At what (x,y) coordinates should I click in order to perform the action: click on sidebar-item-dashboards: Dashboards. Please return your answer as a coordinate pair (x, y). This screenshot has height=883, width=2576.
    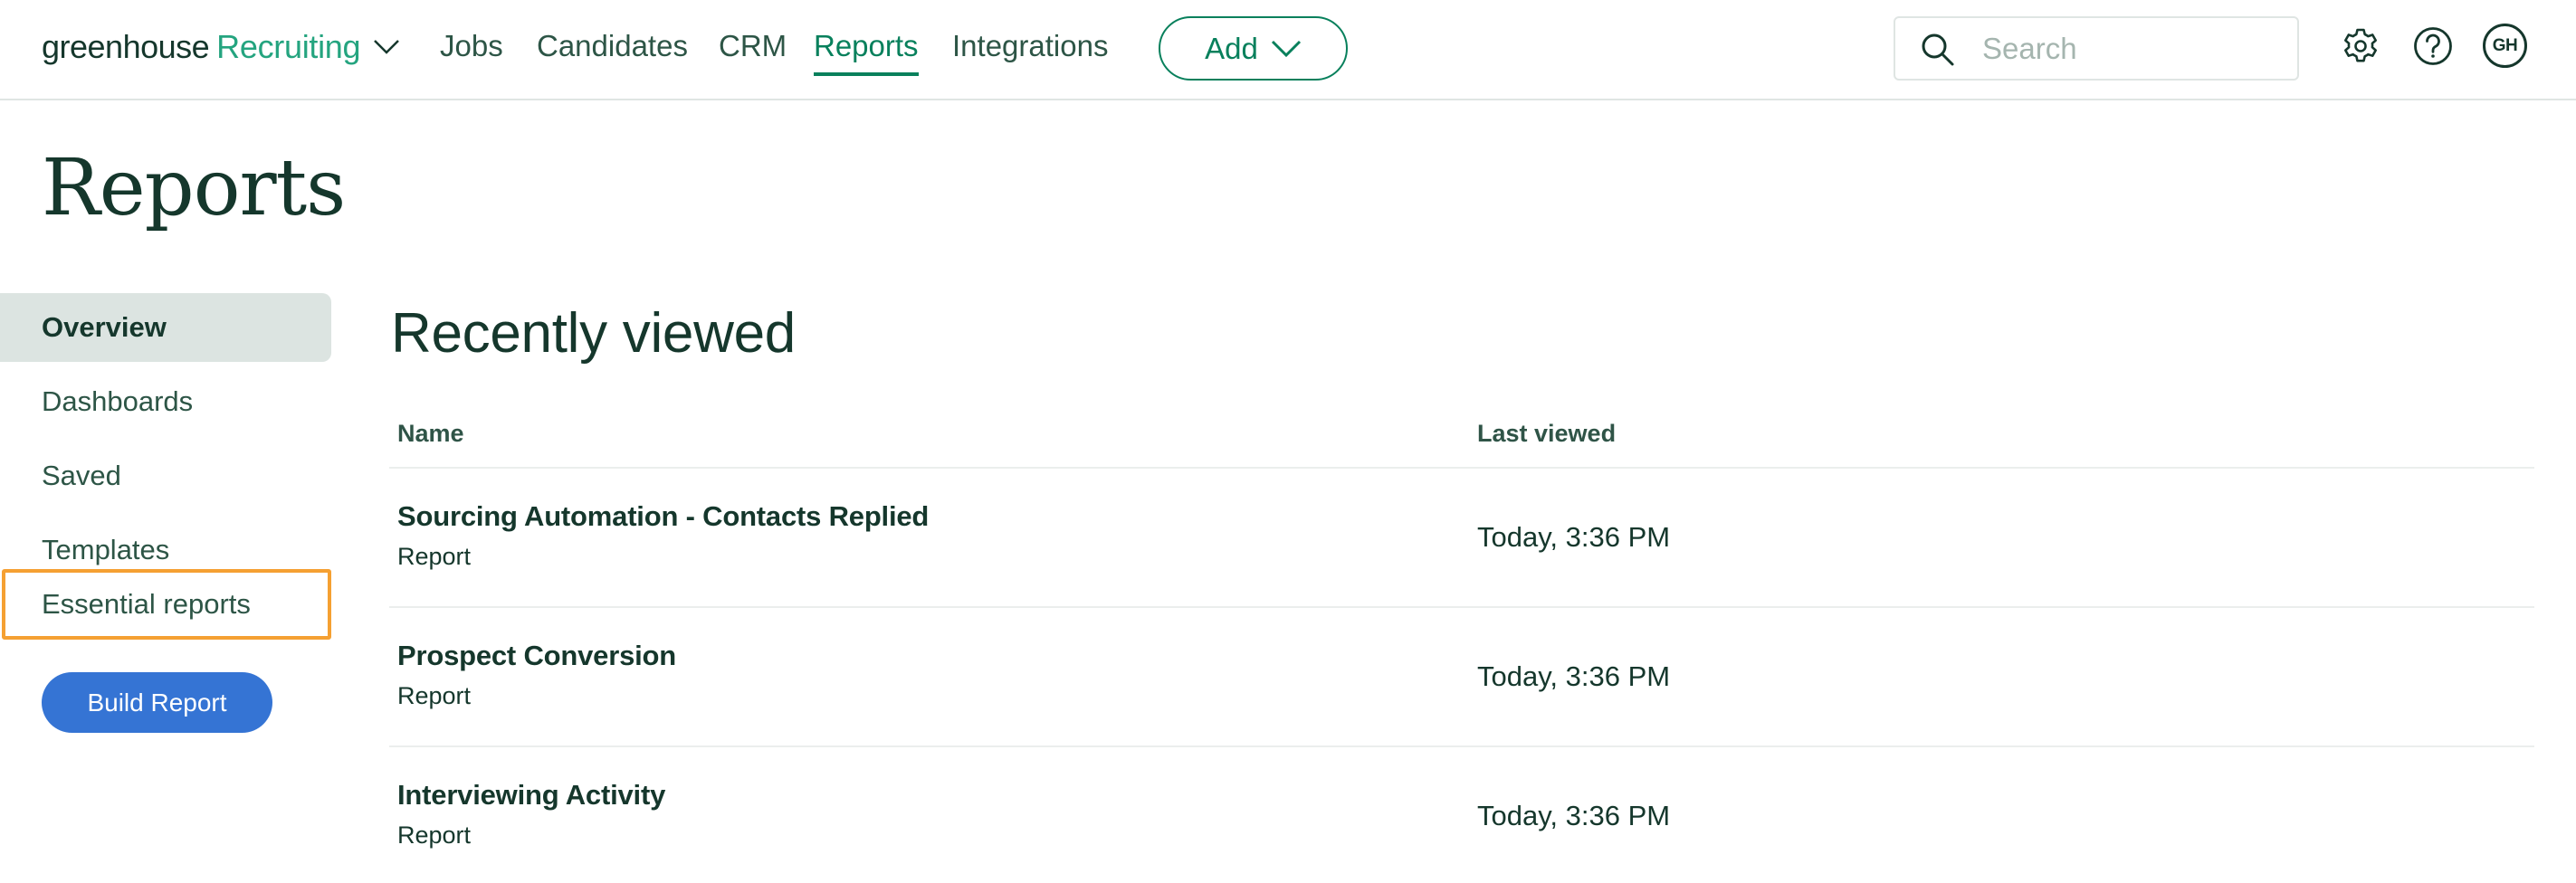
    Looking at the image, I should click on (166, 401).